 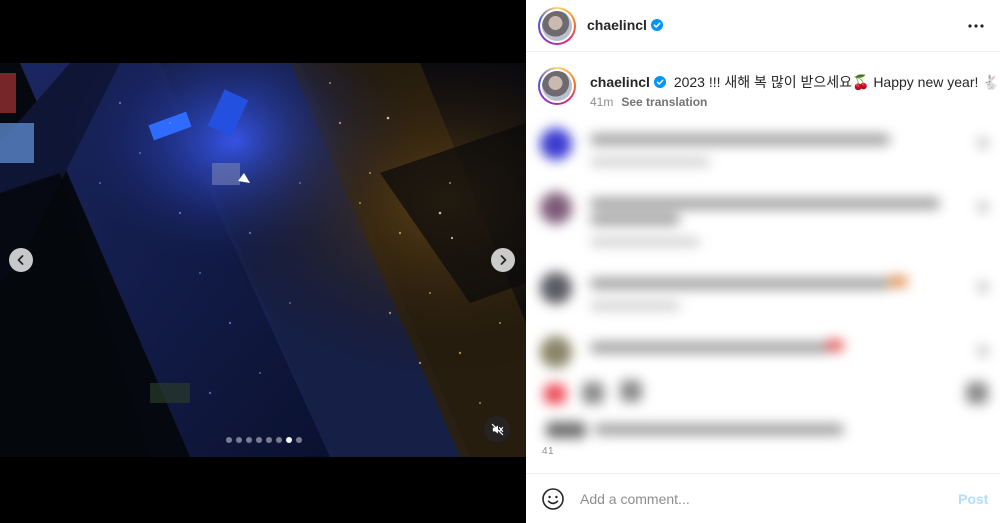 I want to click on see-translation-link: See translation, so click(x=664, y=102).